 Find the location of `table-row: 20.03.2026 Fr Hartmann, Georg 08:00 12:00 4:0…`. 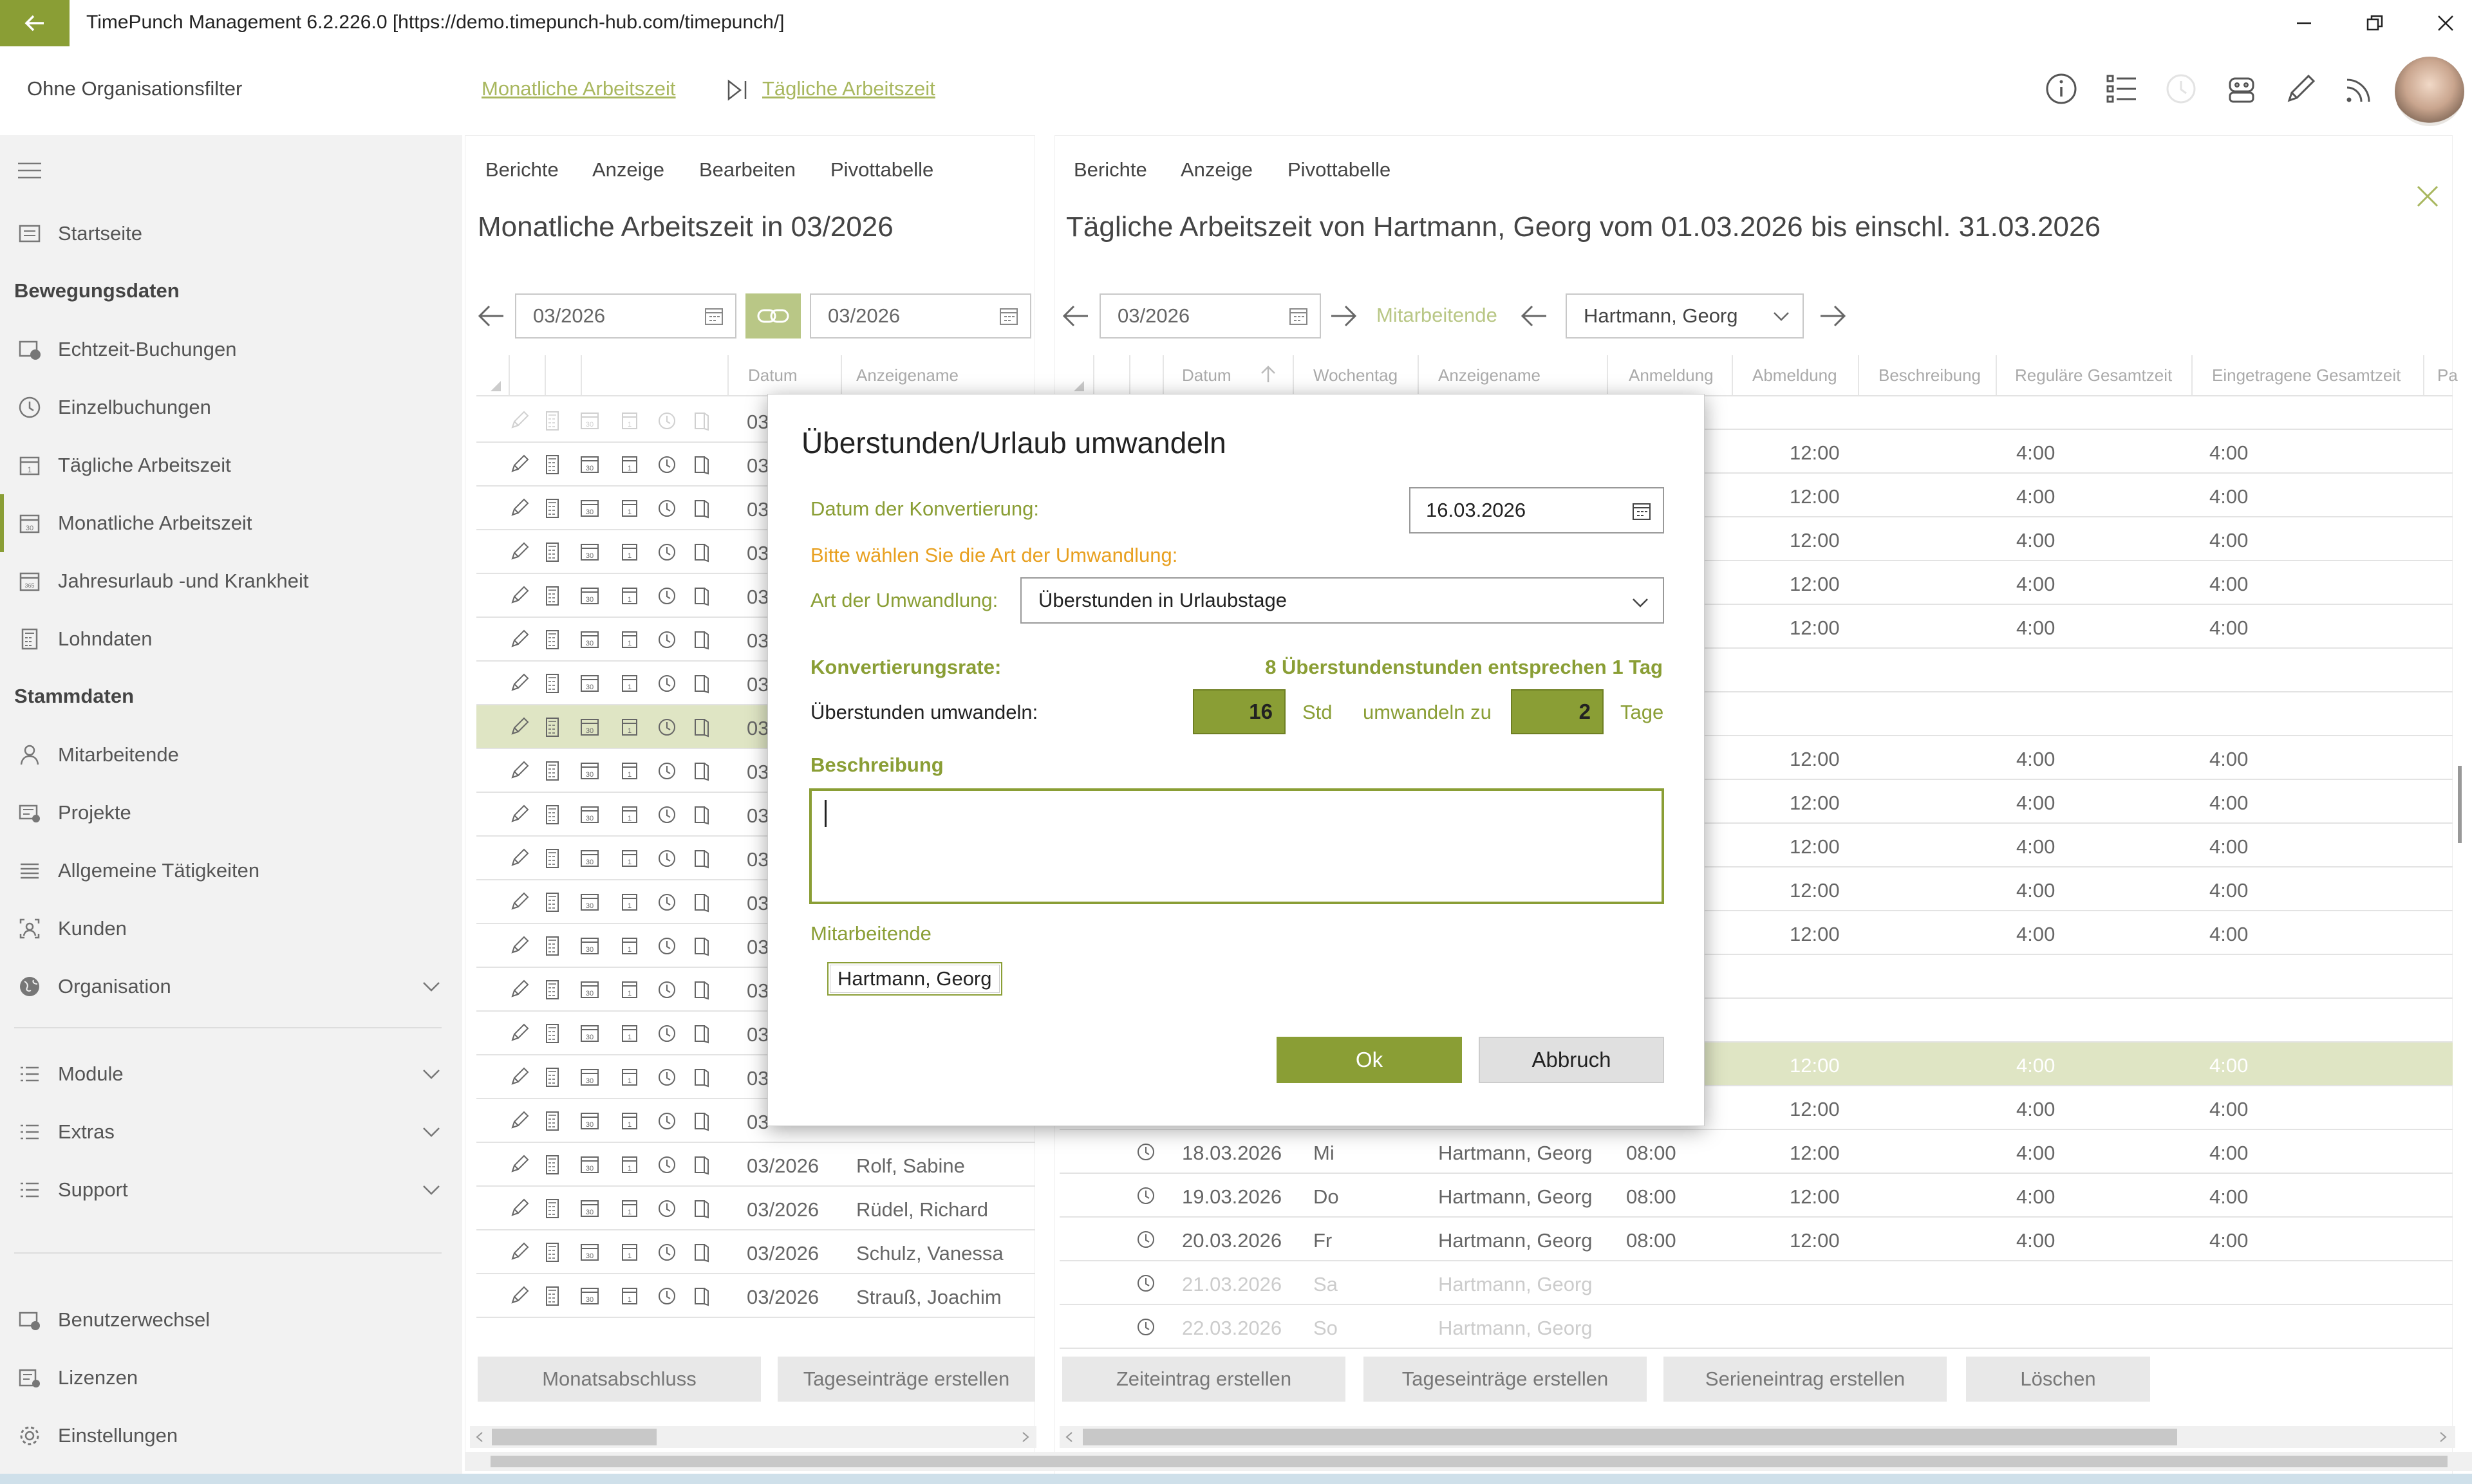

table-row: 20.03.2026 Fr Hartmann, Georg 08:00 12:00 4:0… is located at coordinates (1756, 1239).